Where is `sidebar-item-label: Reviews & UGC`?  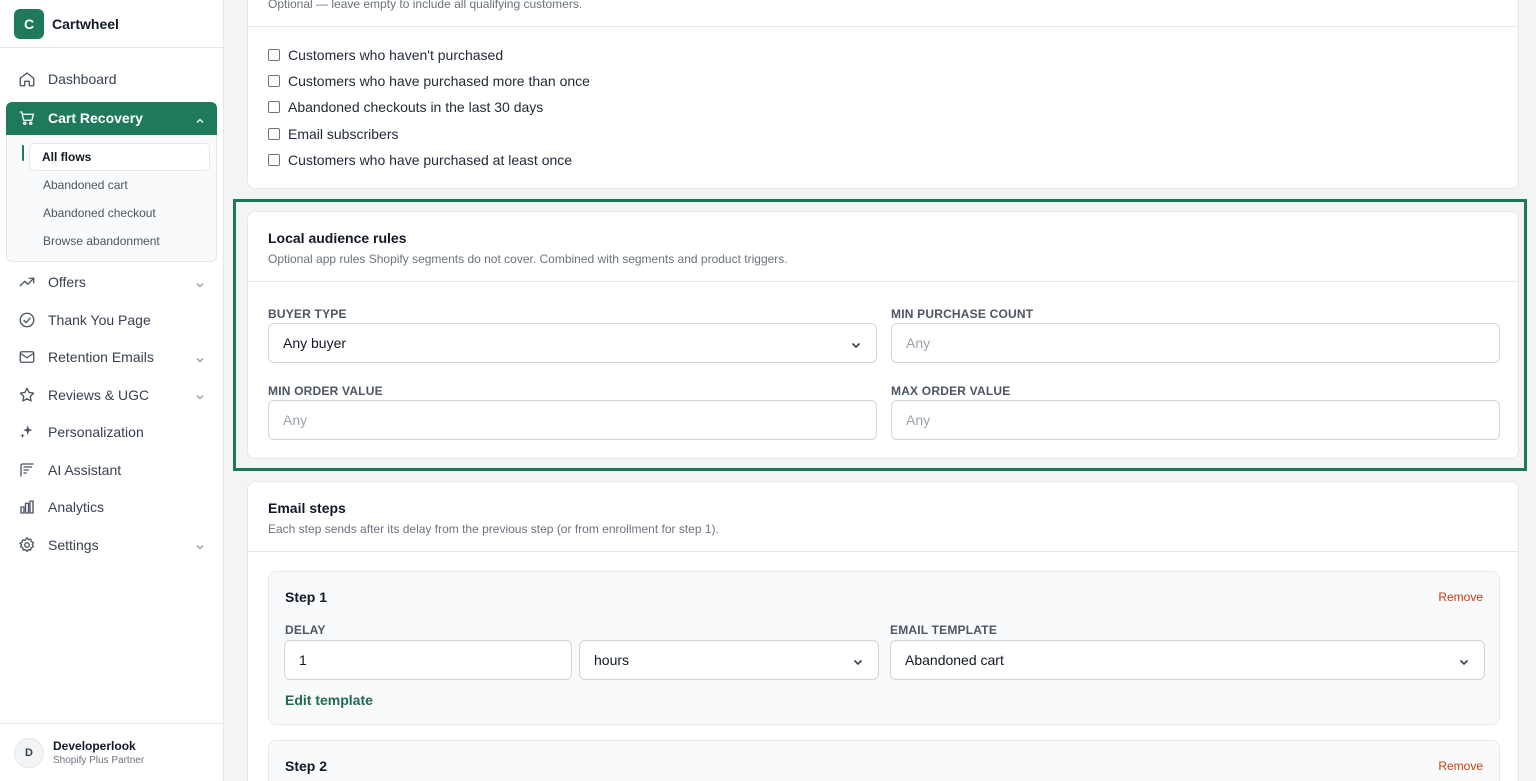
sidebar-item-label: Reviews & UGC is located at coordinates (99, 394).